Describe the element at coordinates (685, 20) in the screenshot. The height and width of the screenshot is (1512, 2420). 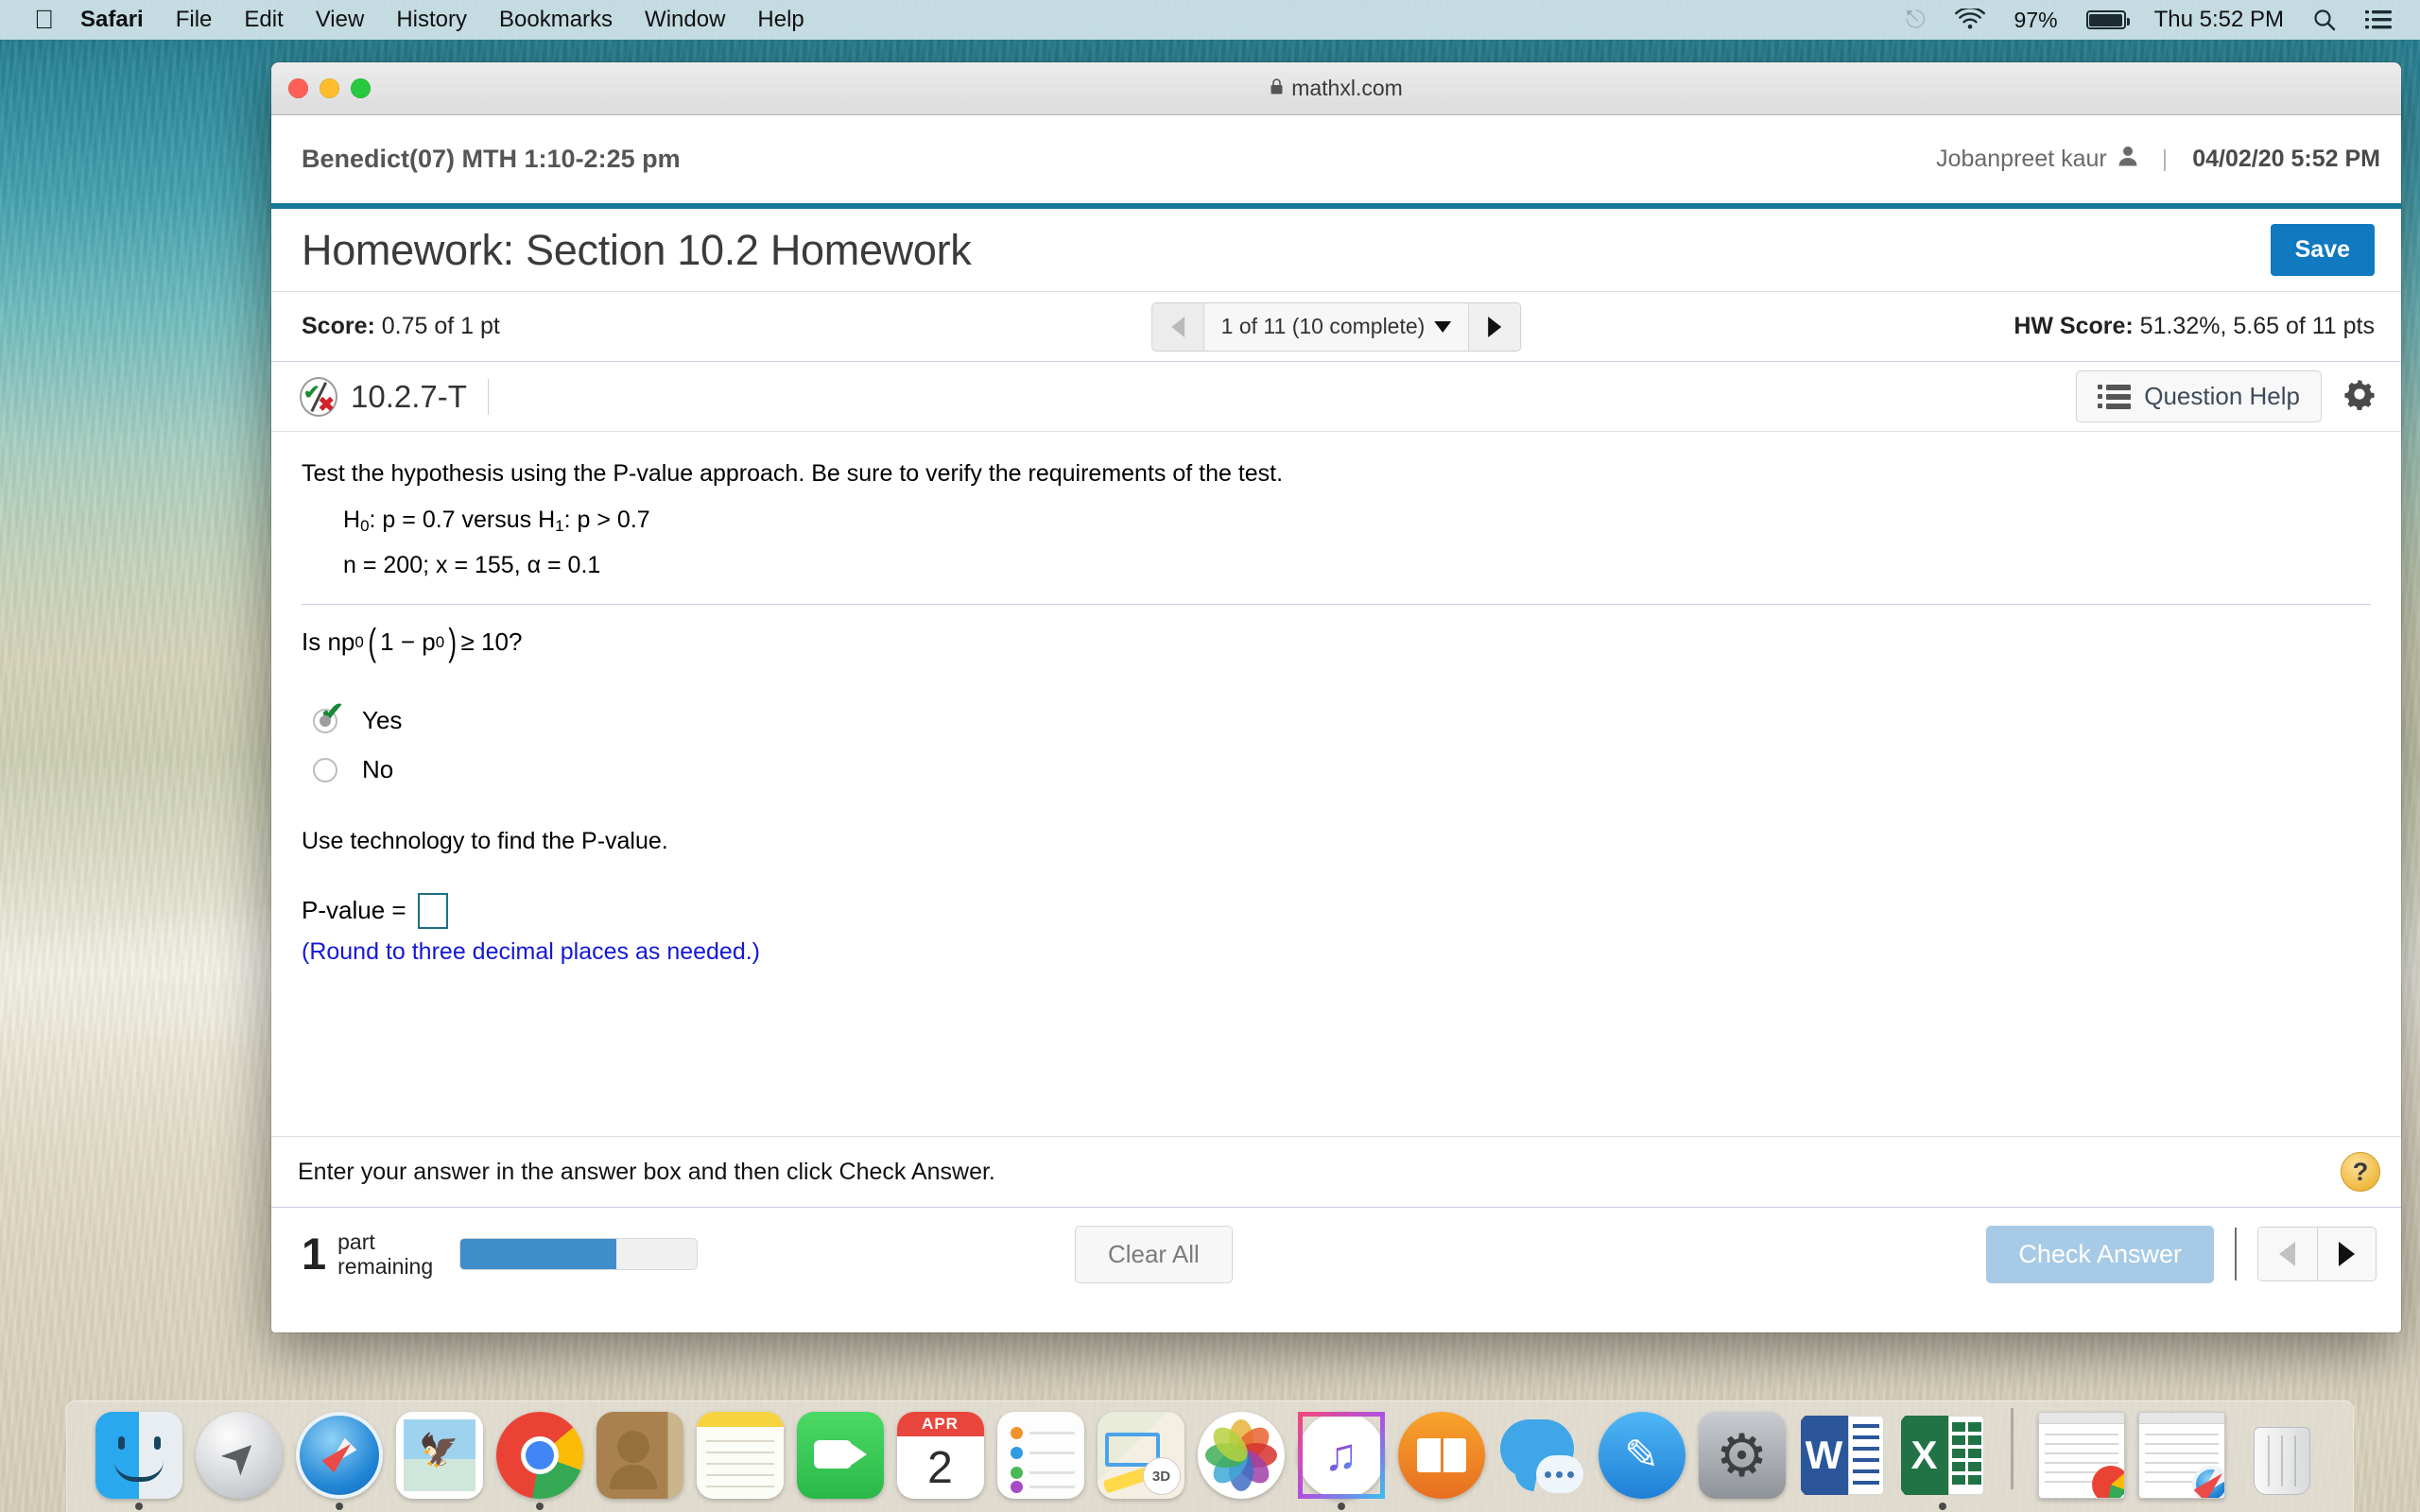
I see `menu-item-window: Window` at that location.